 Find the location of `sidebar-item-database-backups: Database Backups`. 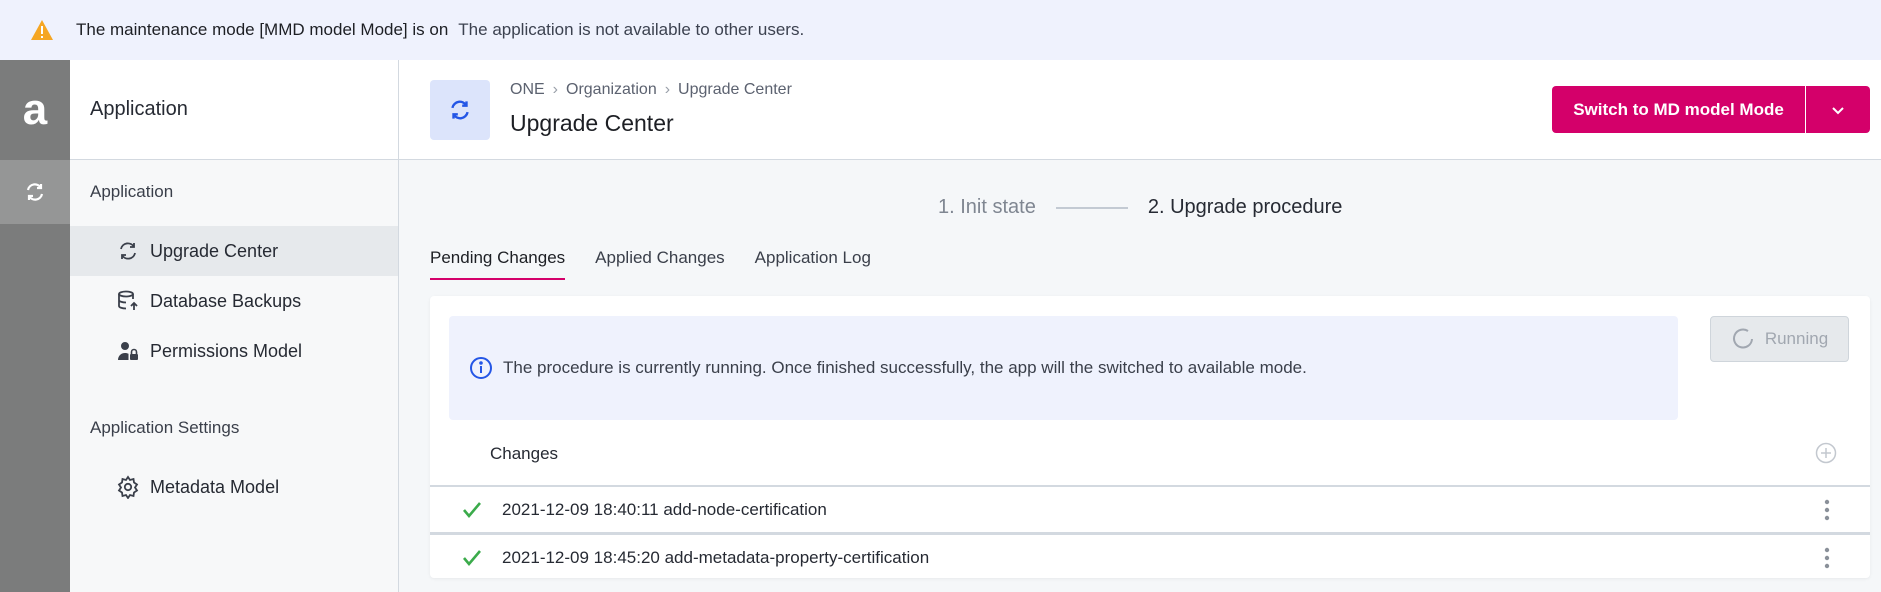

sidebar-item-database-backups: Database Backups is located at coordinates (234, 301).